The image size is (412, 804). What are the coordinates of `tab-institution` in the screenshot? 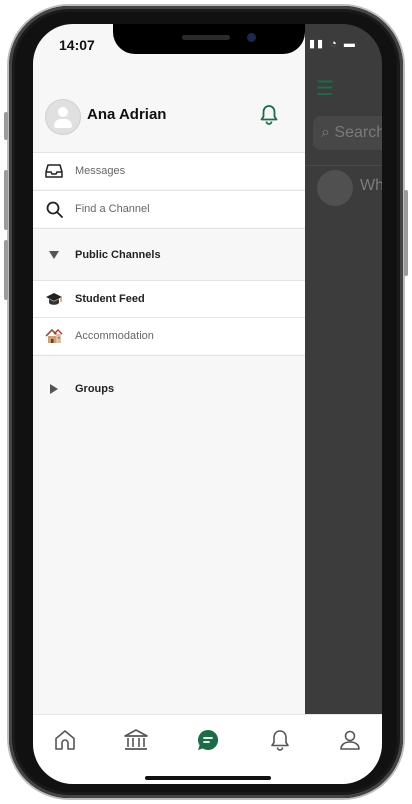 It's located at (136, 740).